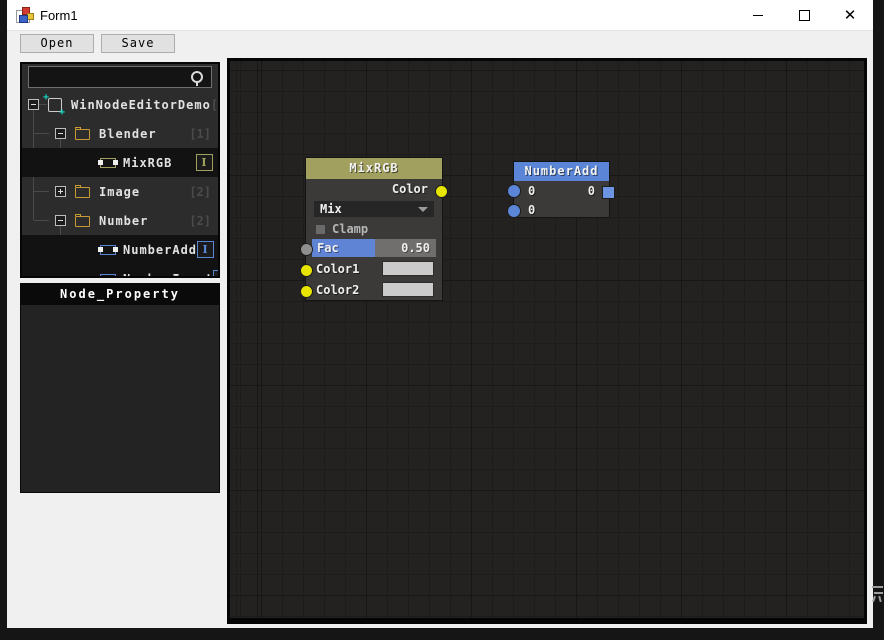 The height and width of the screenshot is (640, 884). I want to click on color1-label: Color1, so click(338, 268).